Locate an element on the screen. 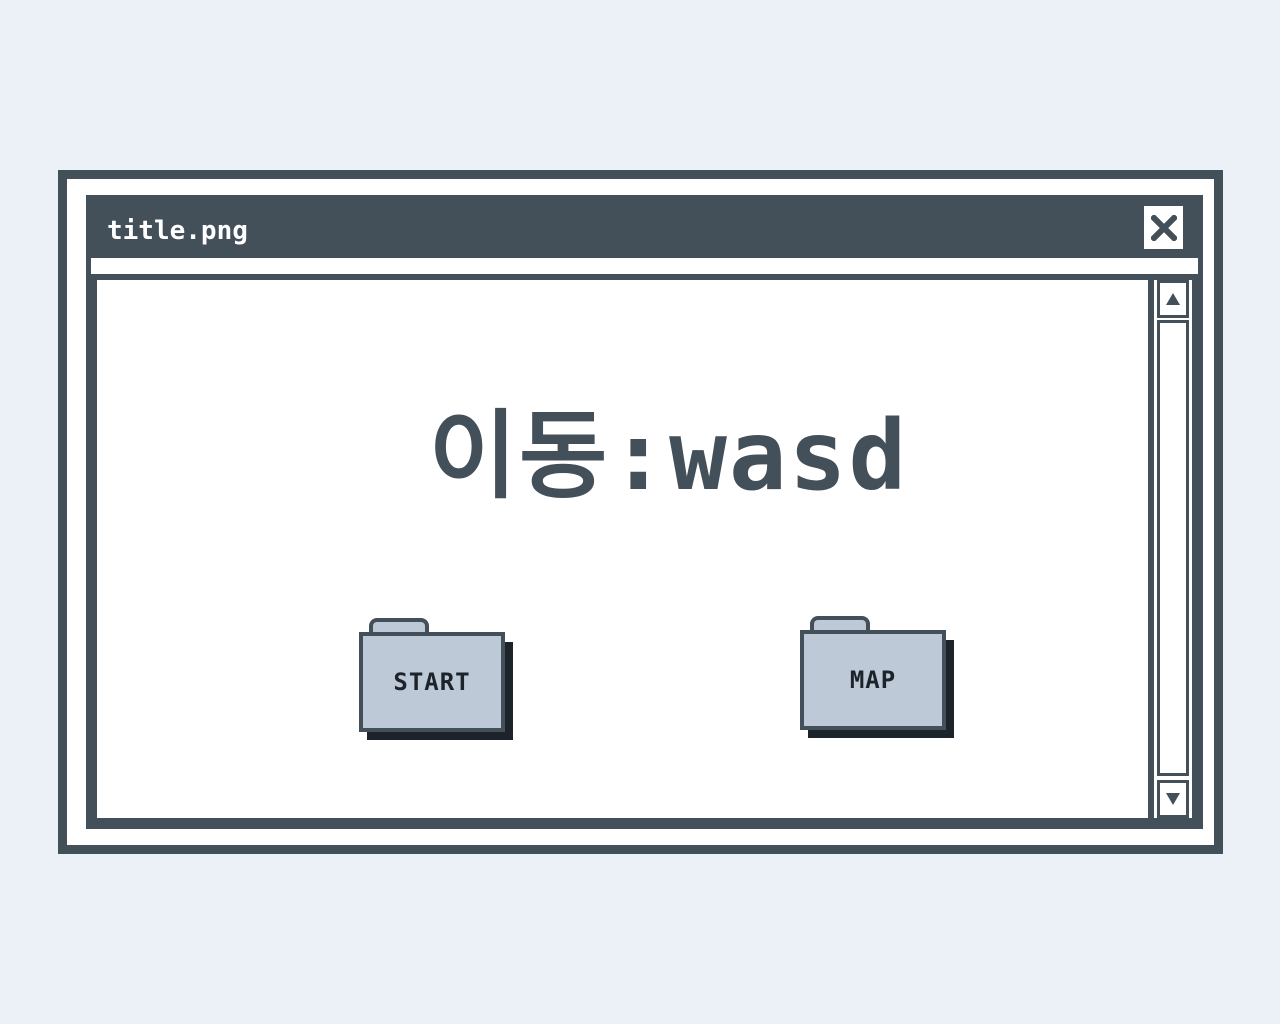 The image size is (1280, 1024). close-button is located at coordinates (1163, 227).